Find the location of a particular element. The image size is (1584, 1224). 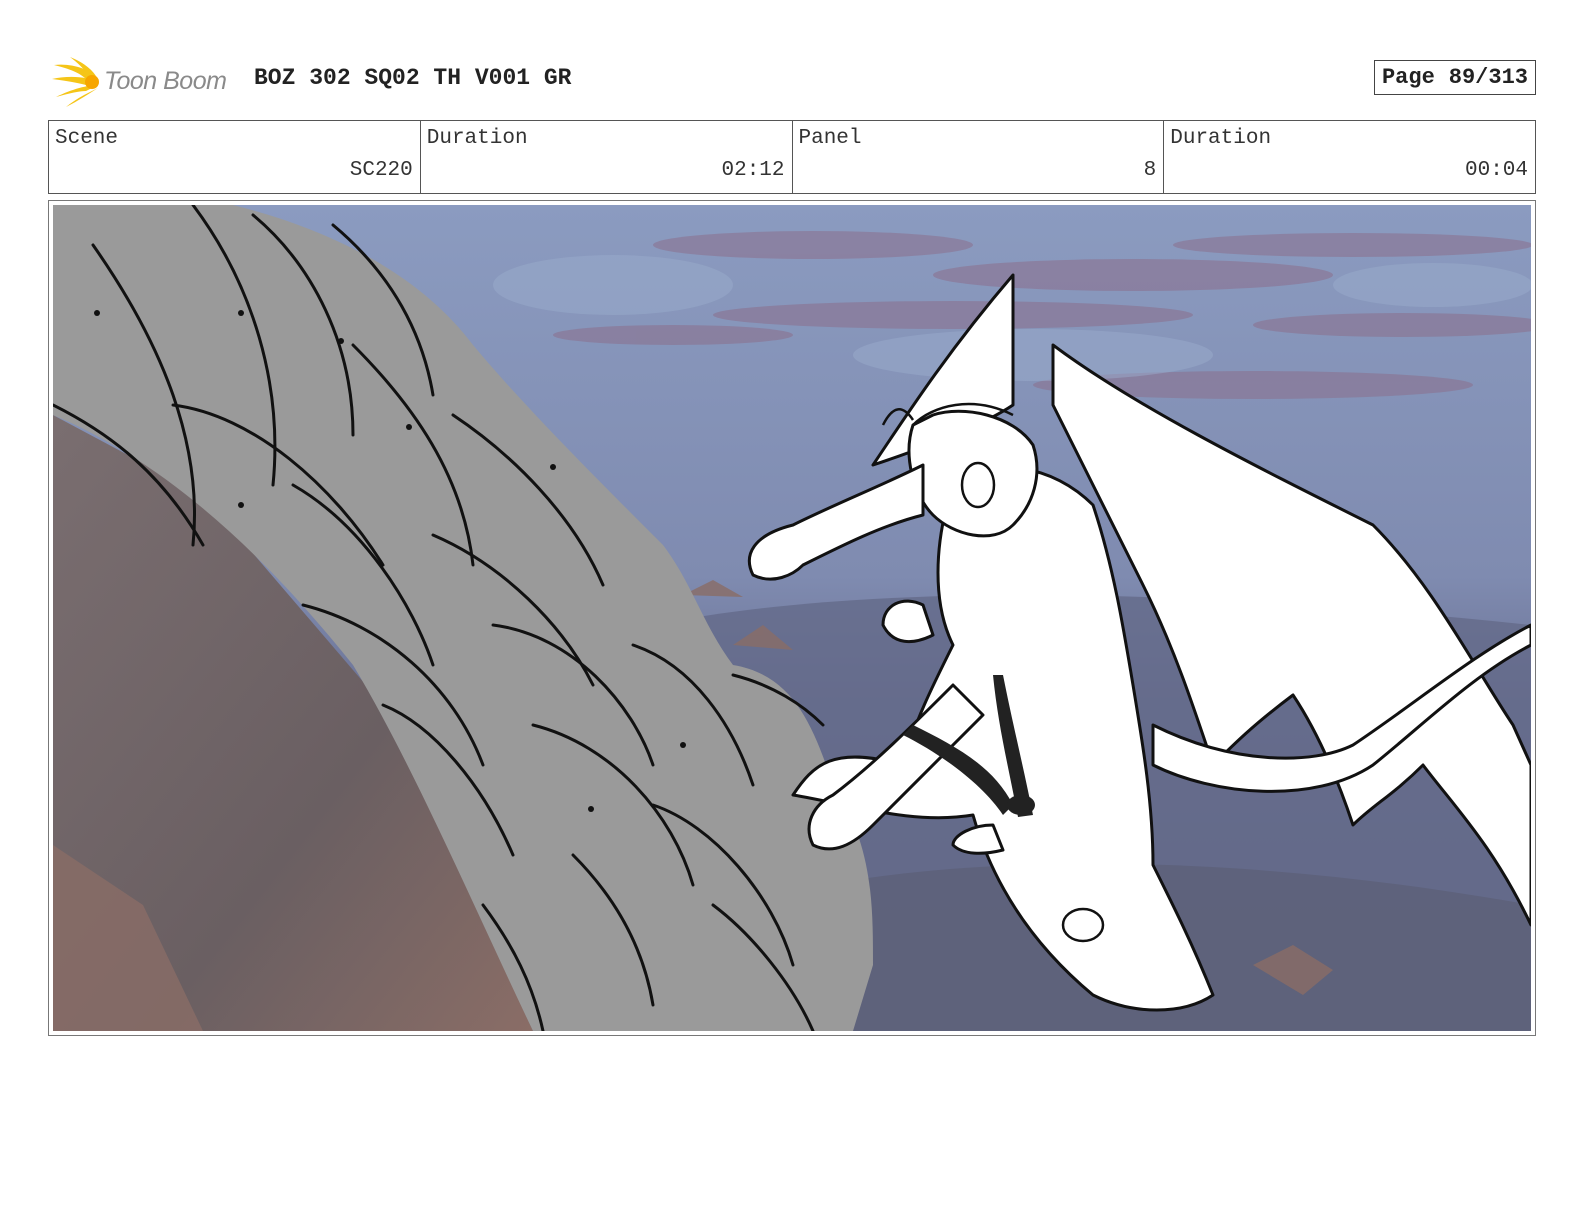

document-title: BOZ 302 SQ02 TH V001 GR is located at coordinates (413, 78).